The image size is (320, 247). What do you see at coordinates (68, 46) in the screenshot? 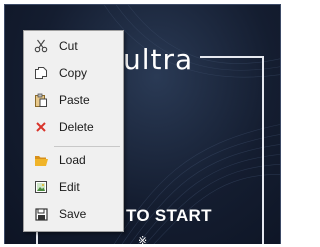
I see `menu-item-label: Cut` at bounding box center [68, 46].